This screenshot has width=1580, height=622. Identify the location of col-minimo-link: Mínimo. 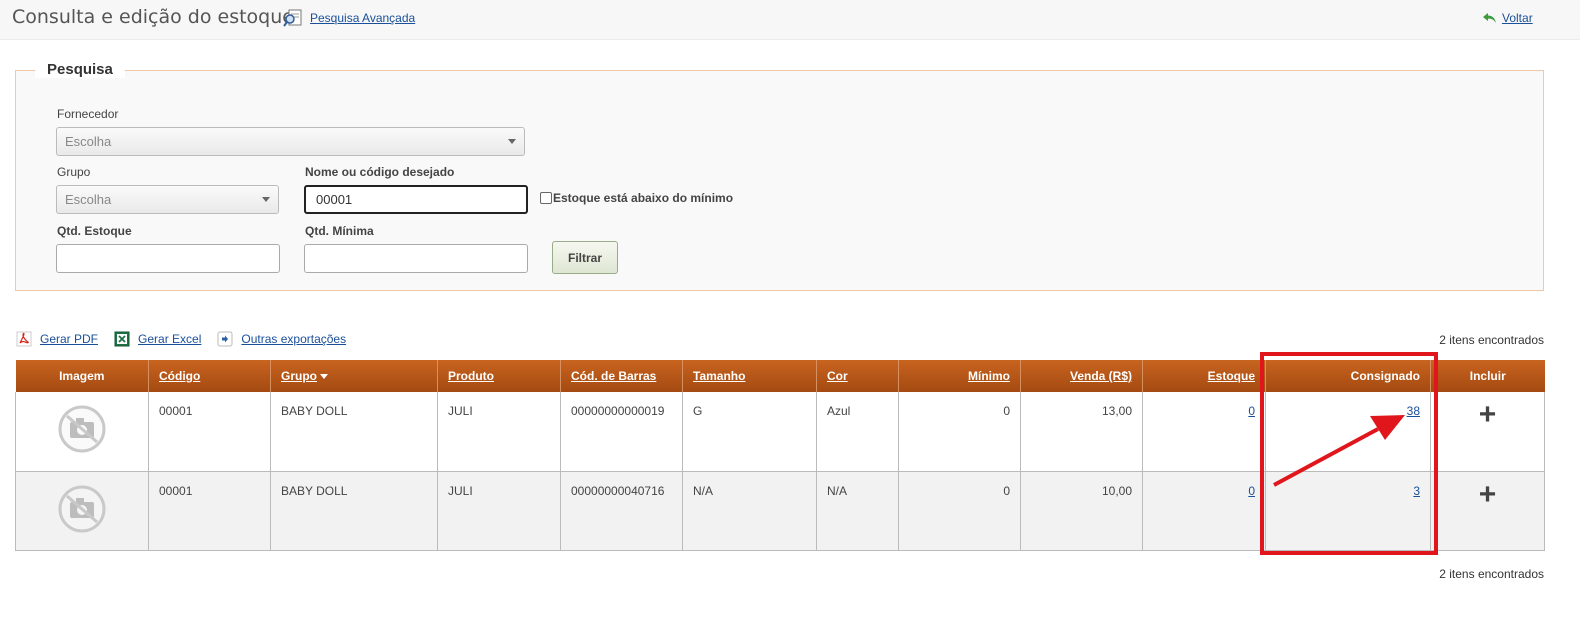
(989, 376).